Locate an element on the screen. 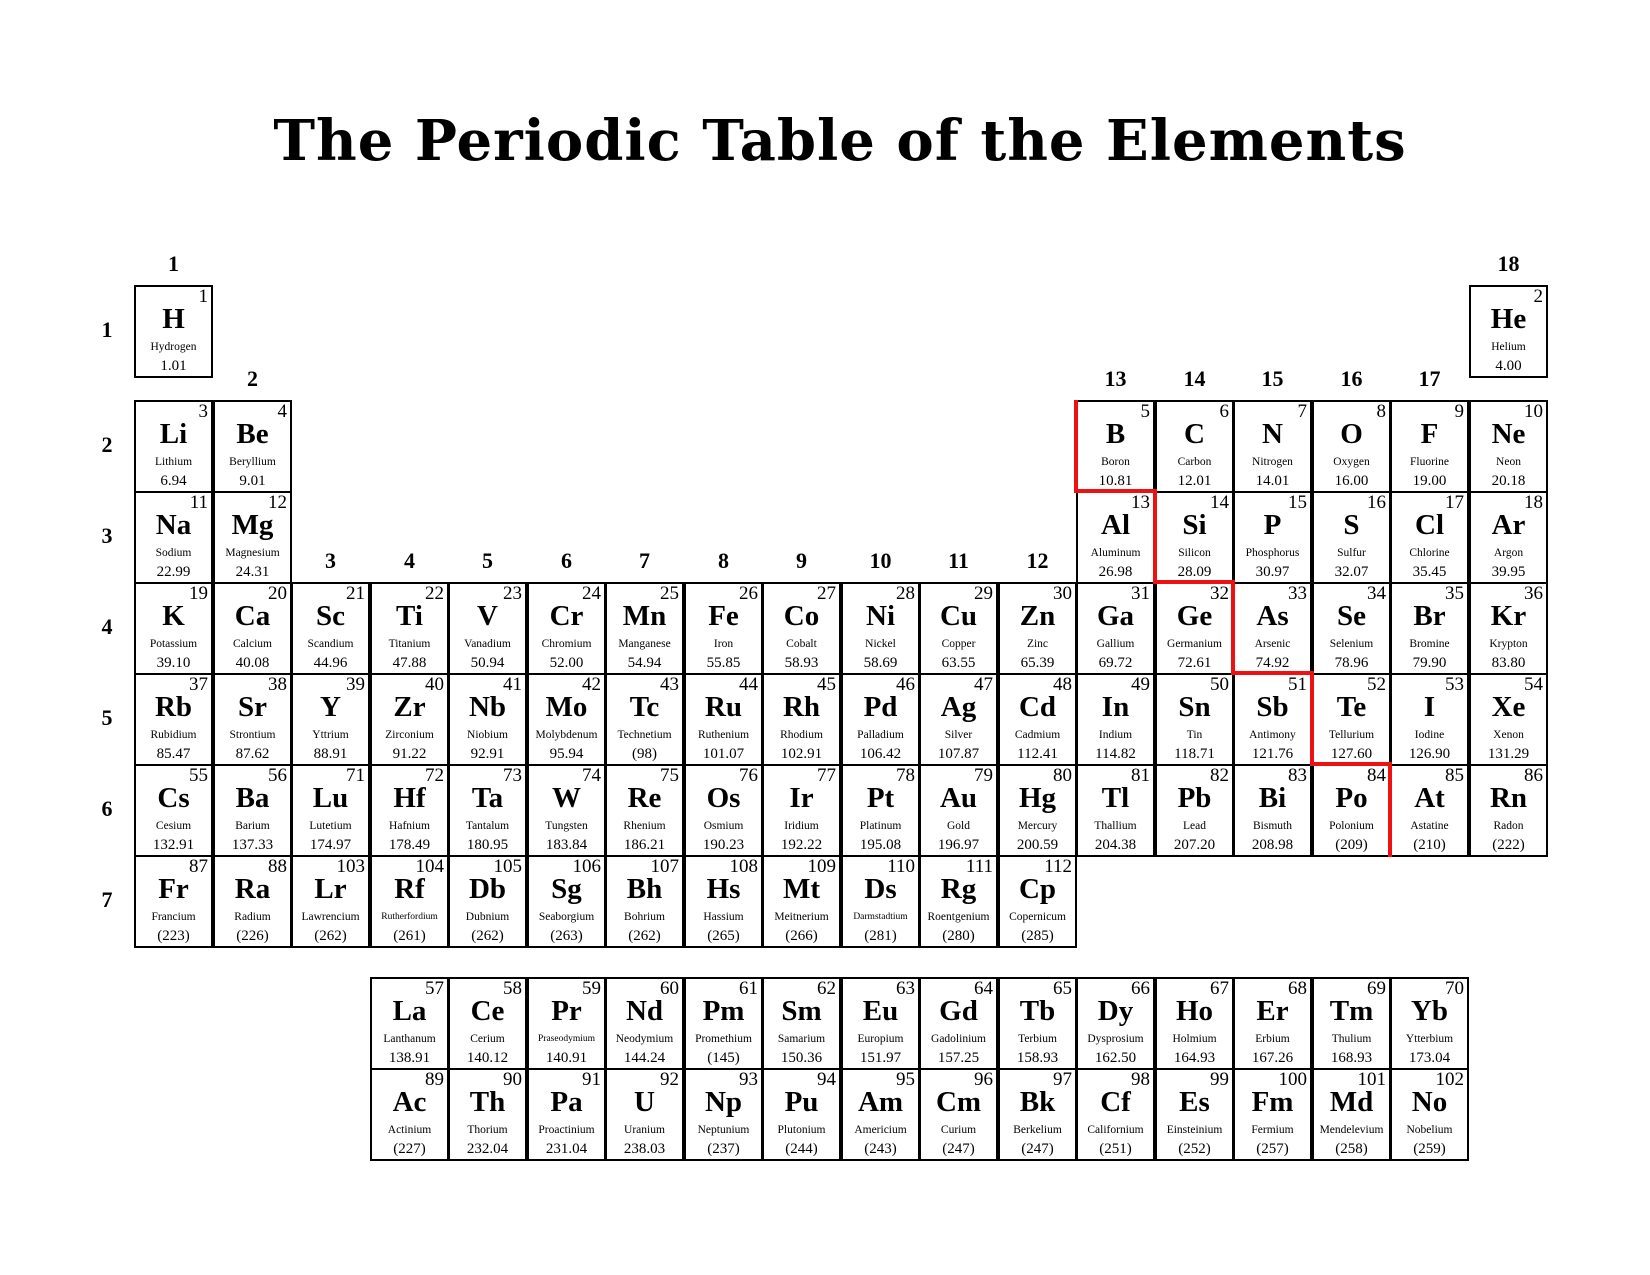  element-cell-os: 76 Os Osmium 190.23 is located at coordinates (723, 810).